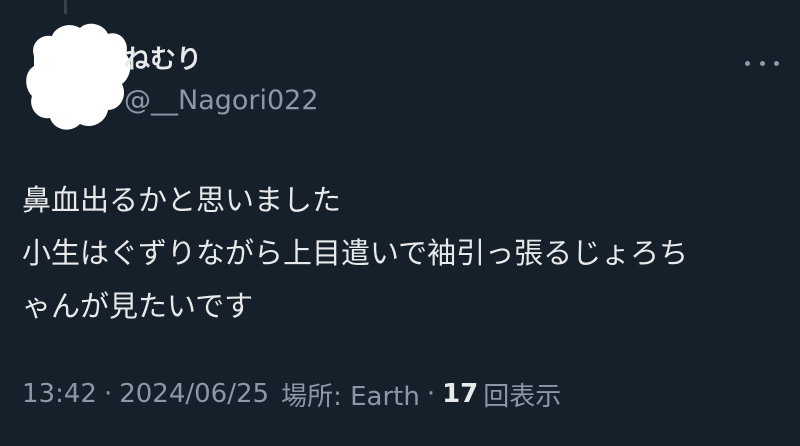  What do you see at coordinates (355, 253) in the screenshot?
I see `tweet-text-line: 小生はぐずりながら上目遣いで袖引っ張るじょろち` at bounding box center [355, 253].